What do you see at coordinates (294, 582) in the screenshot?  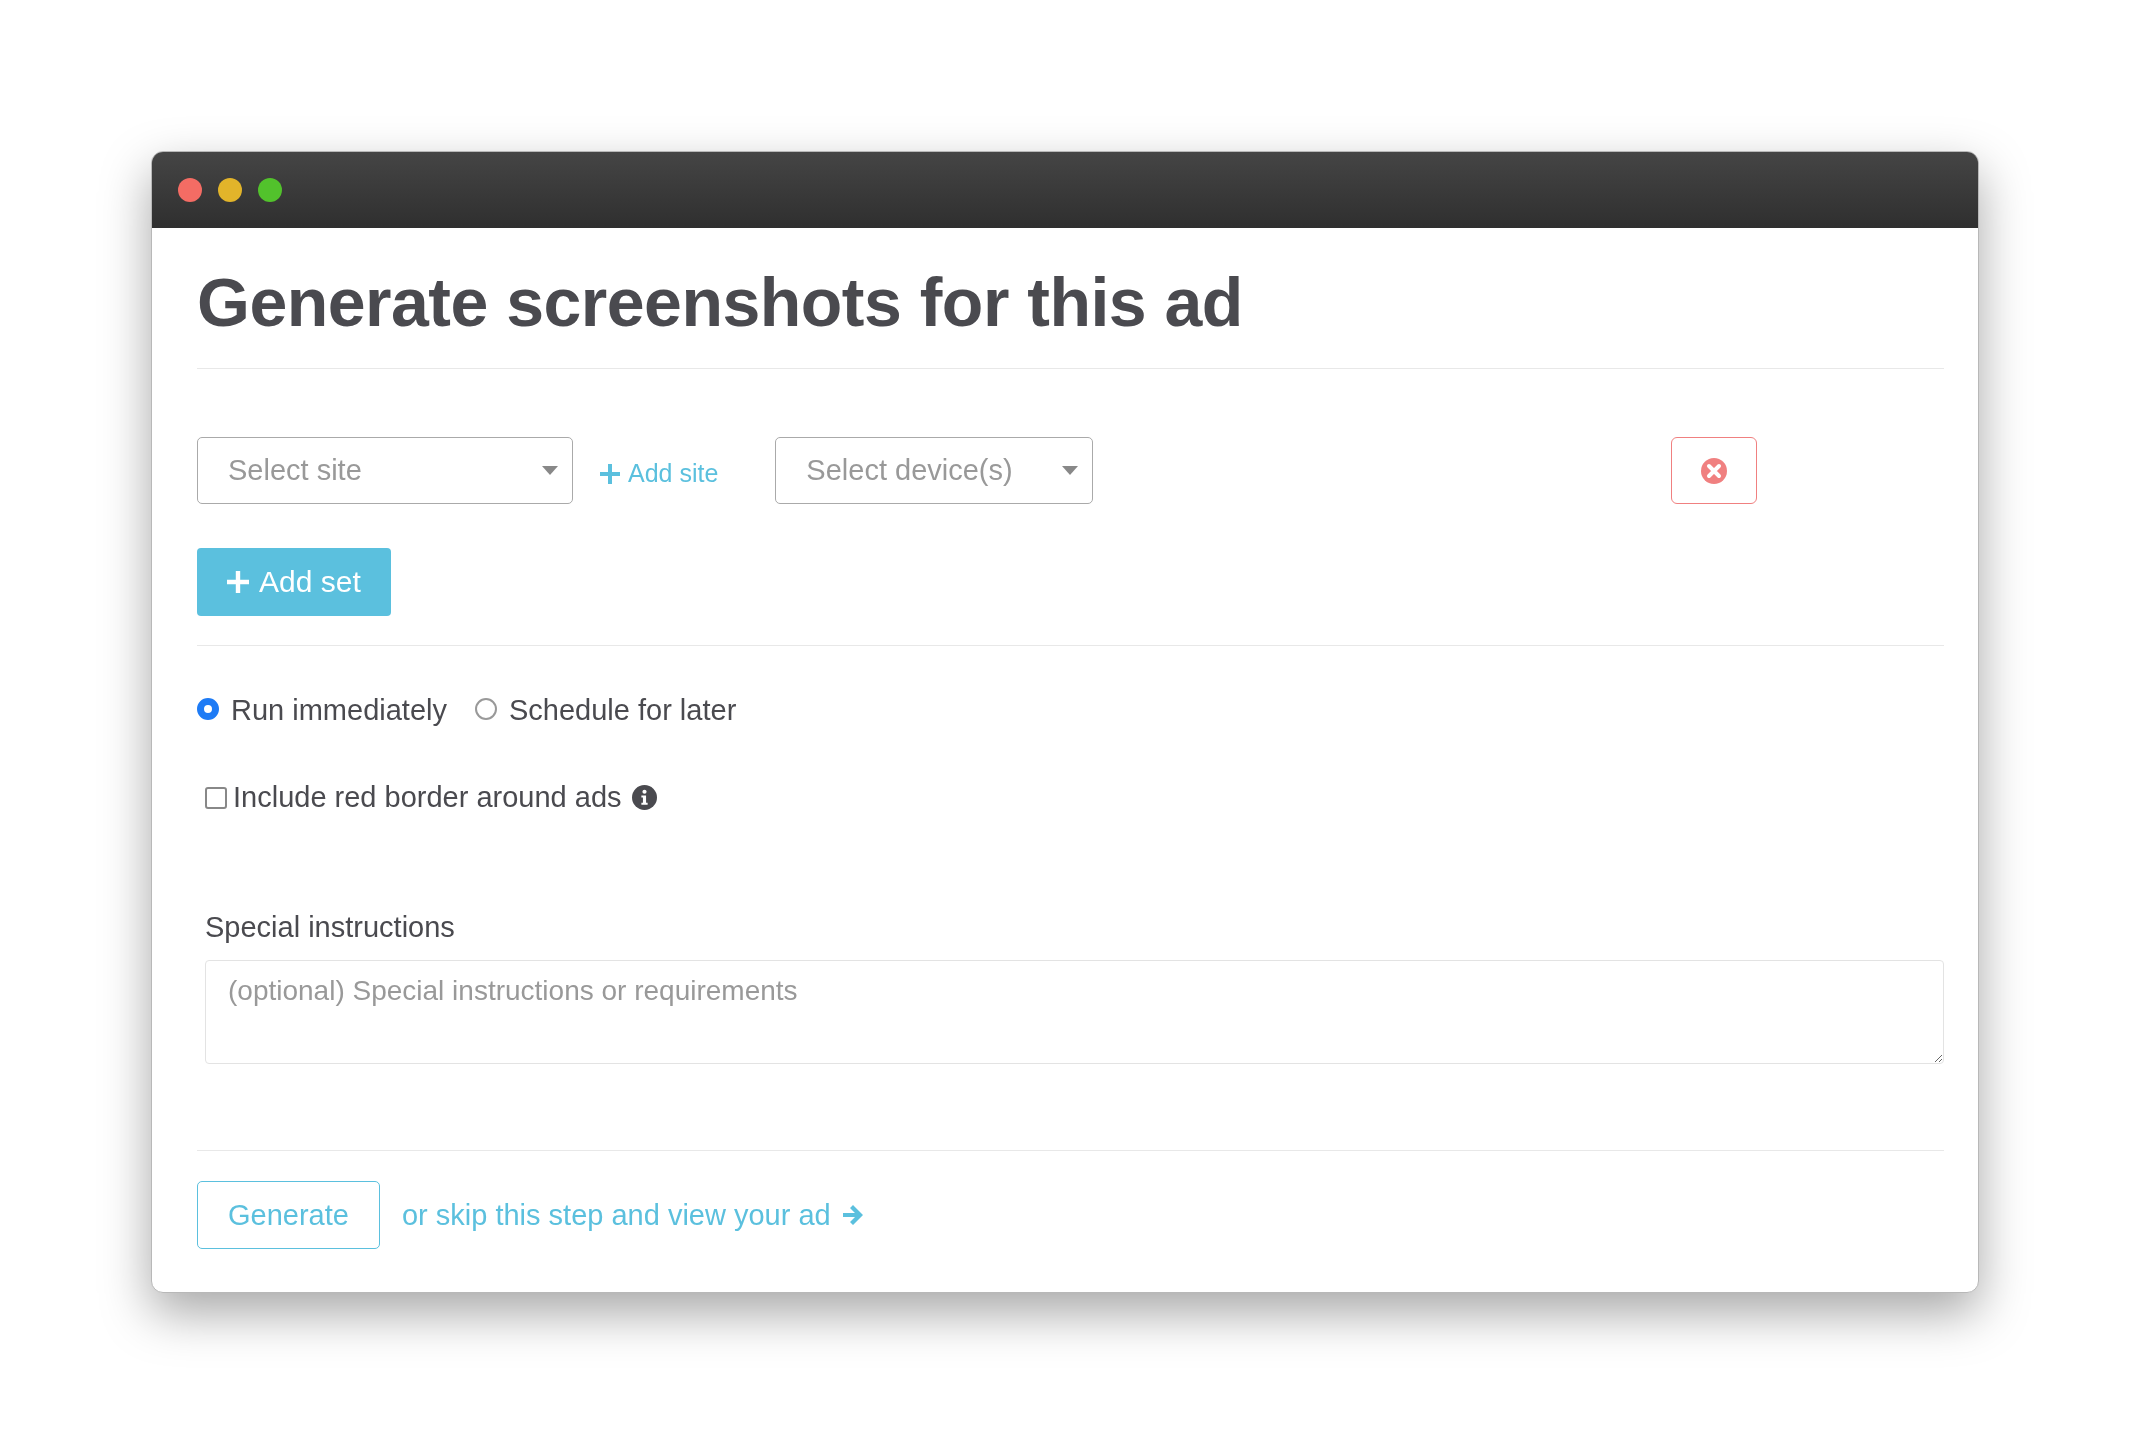 I see `add-set-button: Add set` at bounding box center [294, 582].